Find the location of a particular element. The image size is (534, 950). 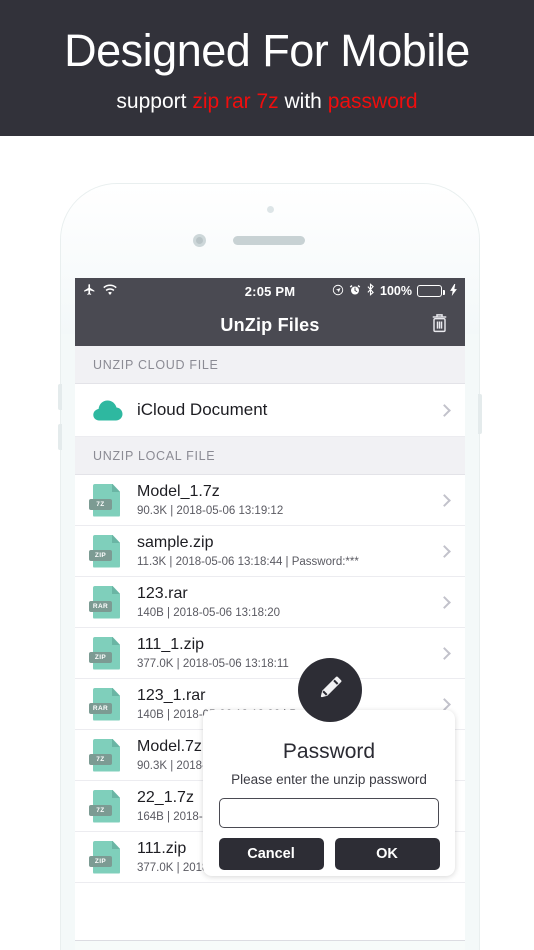

bluetooth-icon is located at coordinates (370, 291).